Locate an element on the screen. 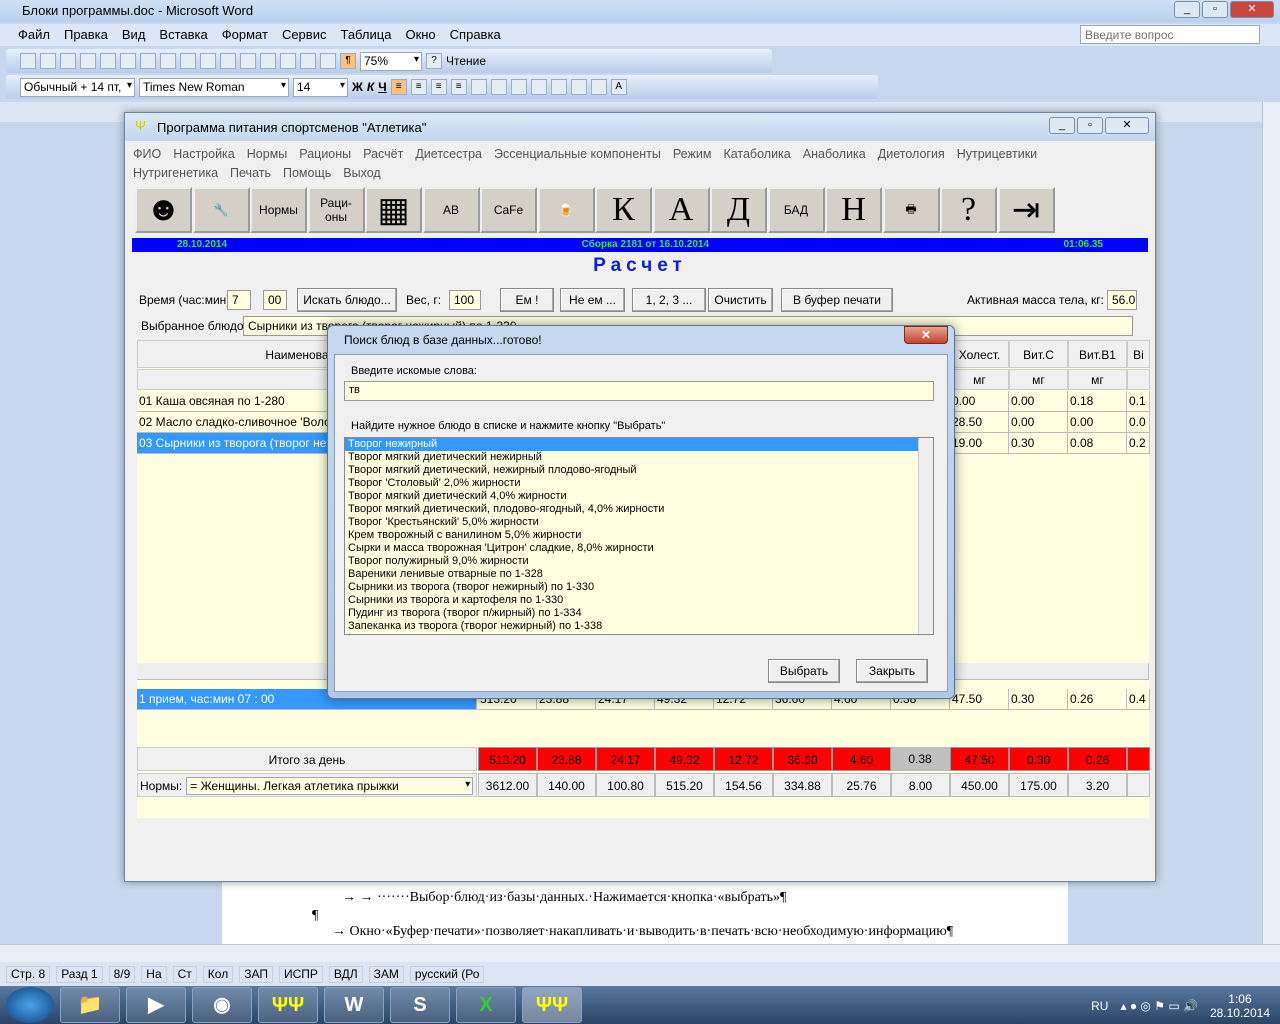  calculator-tool-button: ▦ is located at coordinates (393, 210).